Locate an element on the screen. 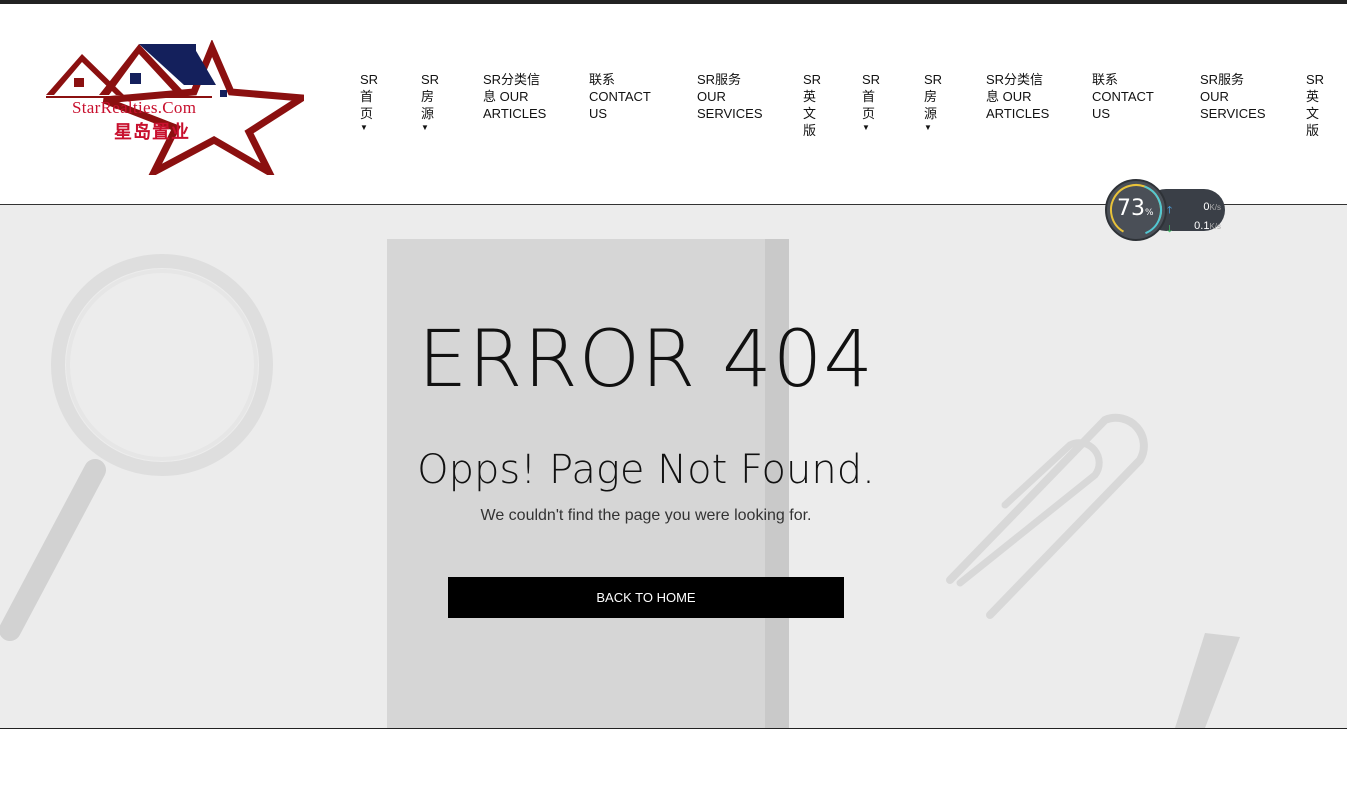  percent-value: 73 is located at coordinates (1131, 208).